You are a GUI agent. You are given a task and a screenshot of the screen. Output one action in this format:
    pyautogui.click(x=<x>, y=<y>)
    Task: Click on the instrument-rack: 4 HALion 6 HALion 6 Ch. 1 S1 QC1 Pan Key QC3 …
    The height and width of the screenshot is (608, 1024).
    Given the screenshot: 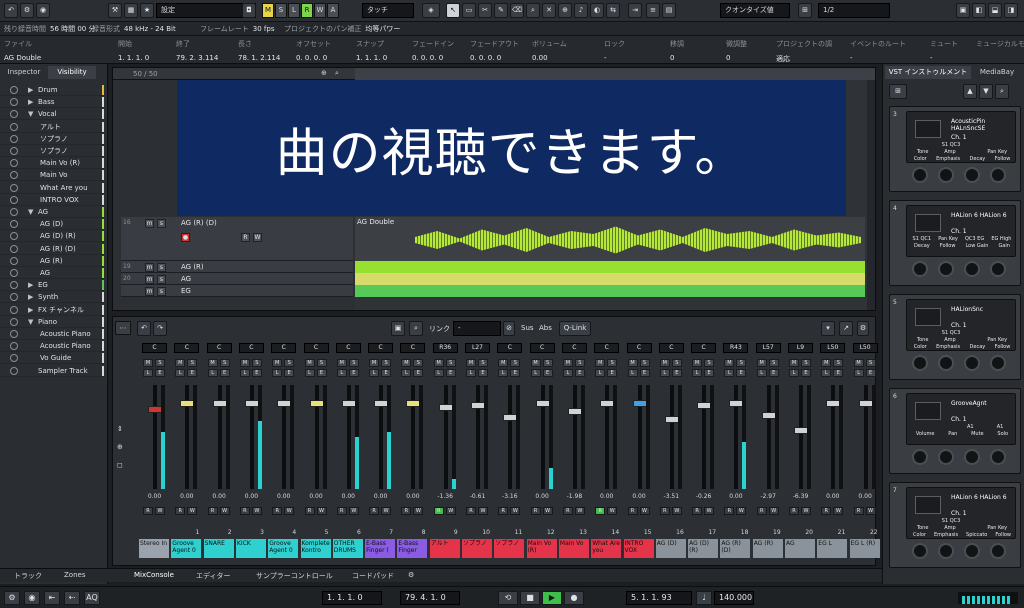 What is the action you would take?
    pyautogui.click(x=955, y=243)
    